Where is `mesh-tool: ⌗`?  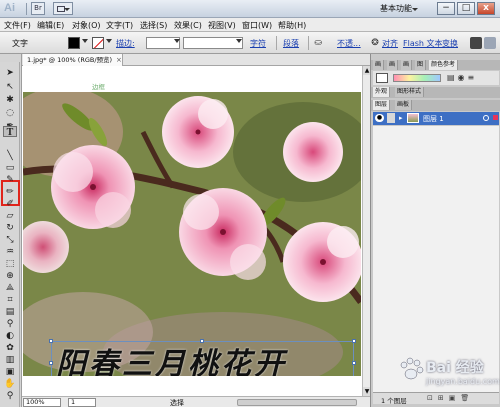
mesh-tool: ⌗ is located at coordinates (10, 300).